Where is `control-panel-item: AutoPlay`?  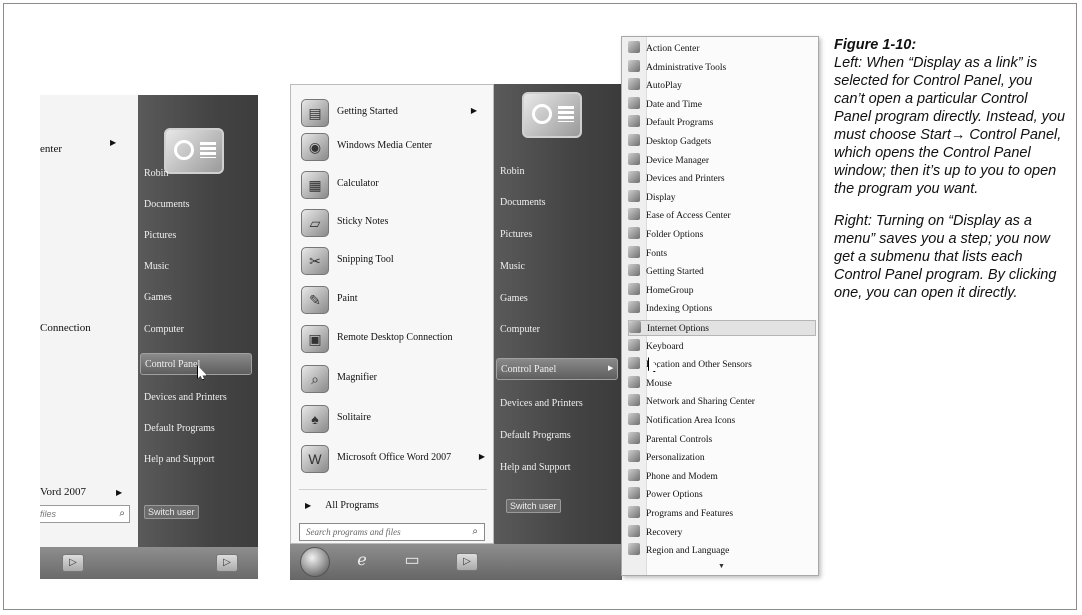 control-panel-item: AutoPlay is located at coordinates (722, 86).